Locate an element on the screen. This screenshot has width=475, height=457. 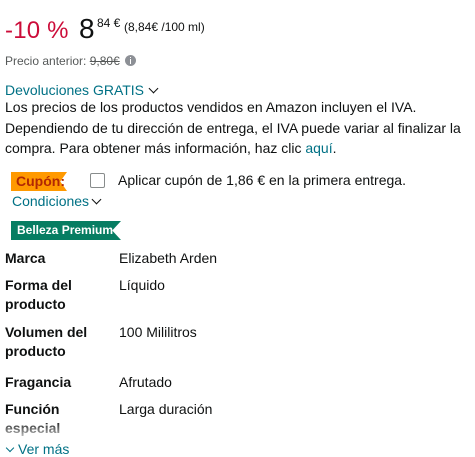
coupon-conditions-link: Condiciones is located at coordinates (57, 201).